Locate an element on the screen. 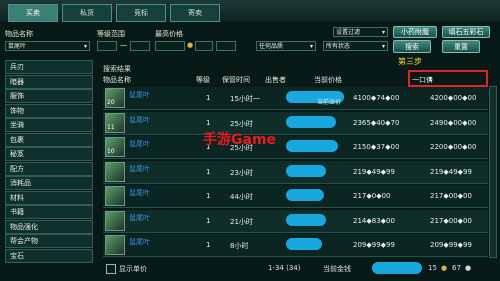  item-name-value: 鼠尾叶 is located at coordinates (17, 46).